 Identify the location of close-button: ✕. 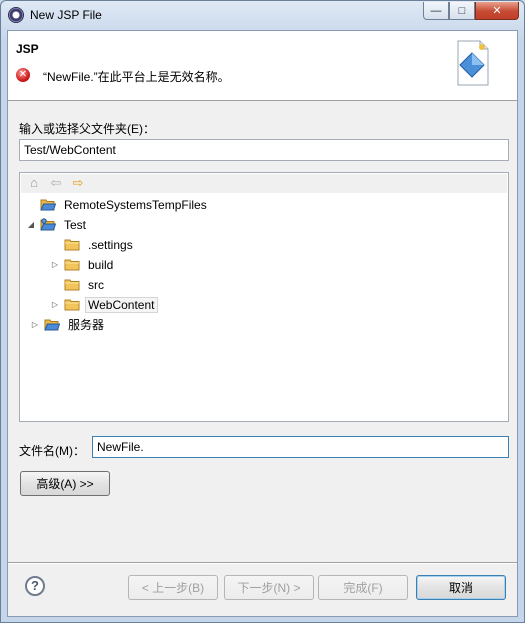
(497, 11).